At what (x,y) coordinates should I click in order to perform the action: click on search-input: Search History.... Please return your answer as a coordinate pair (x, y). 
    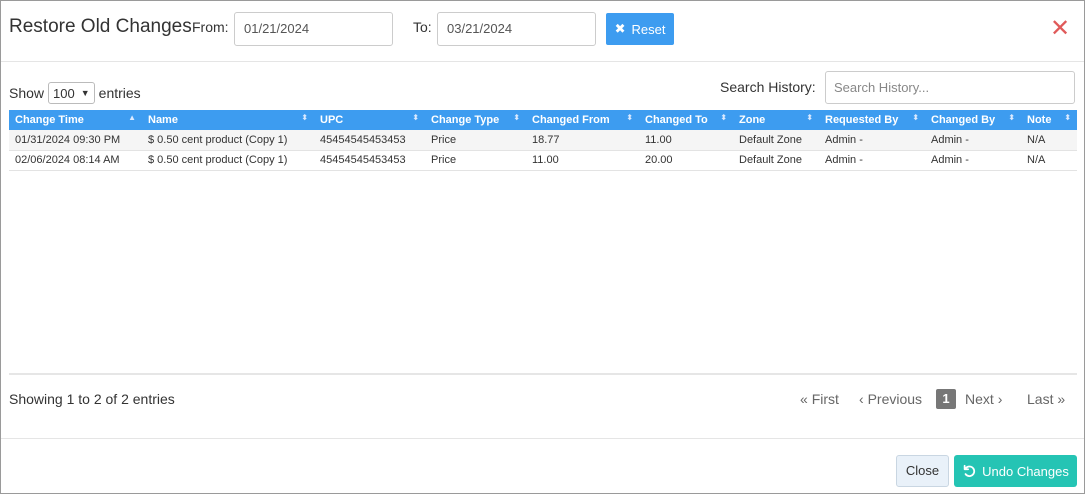
    Looking at the image, I should click on (950, 87).